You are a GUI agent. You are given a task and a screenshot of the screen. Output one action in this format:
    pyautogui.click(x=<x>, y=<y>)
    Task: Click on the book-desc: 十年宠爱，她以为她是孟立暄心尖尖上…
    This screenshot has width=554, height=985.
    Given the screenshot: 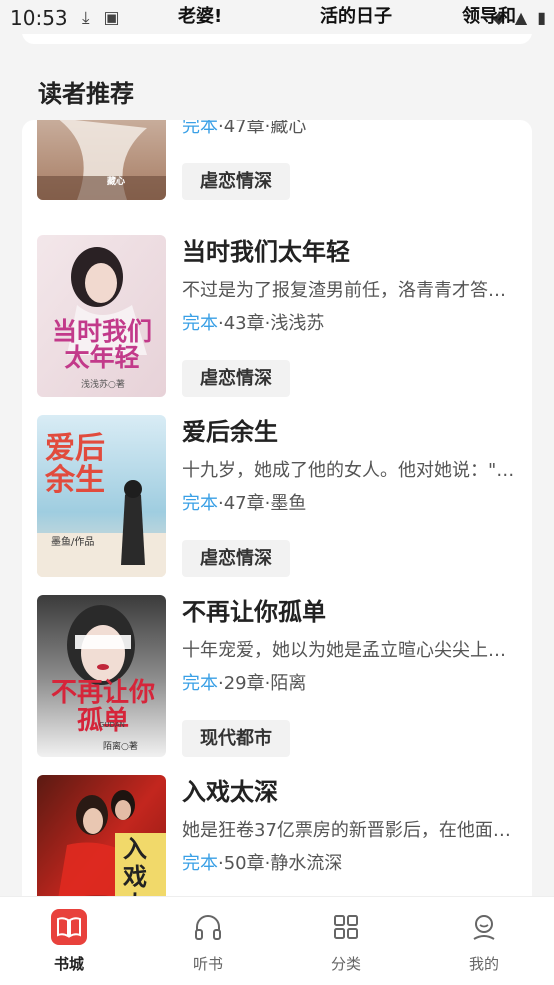 What is the action you would take?
    pyautogui.click(x=344, y=650)
    